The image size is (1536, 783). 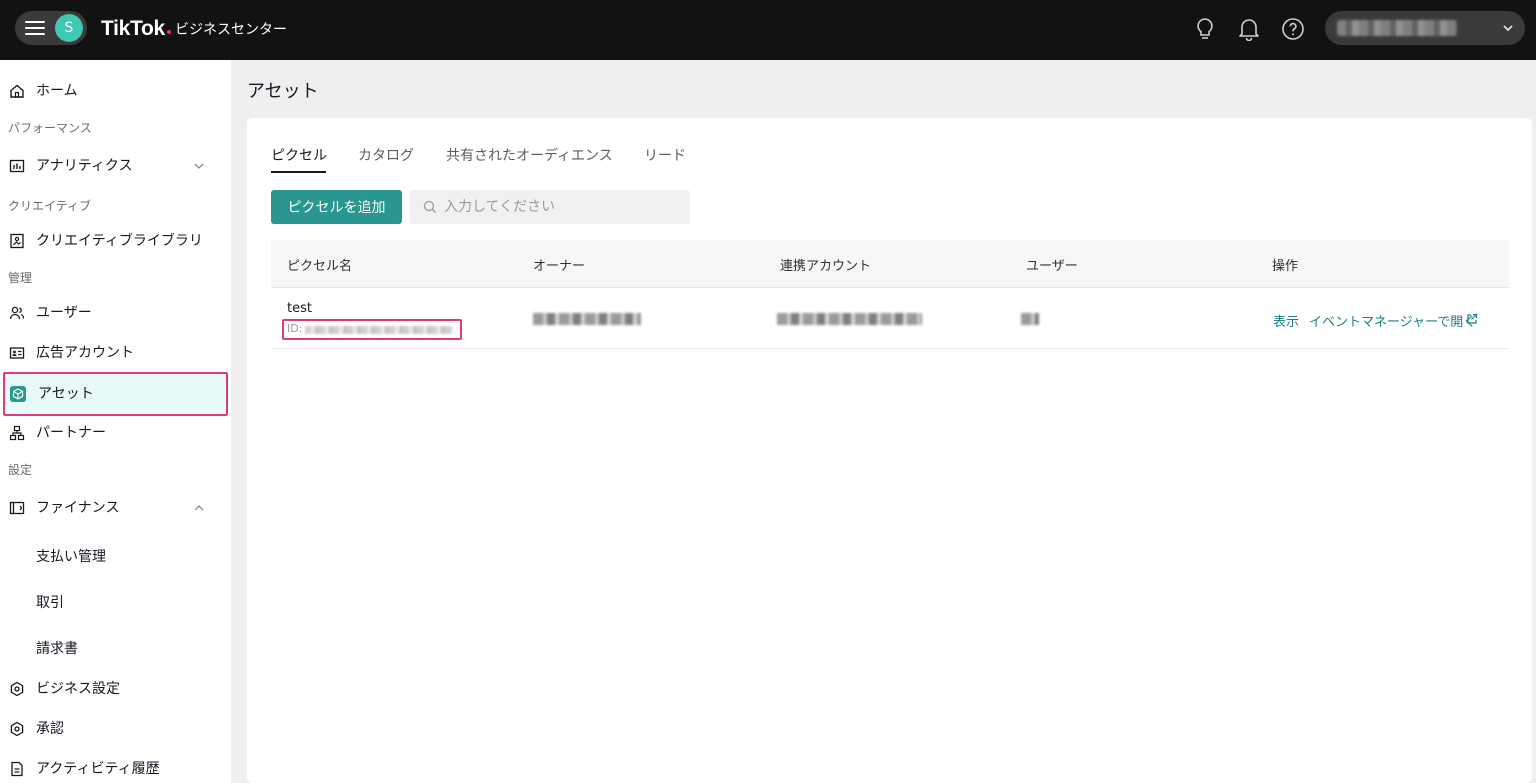 I want to click on pixel-name: test, so click(x=299, y=308).